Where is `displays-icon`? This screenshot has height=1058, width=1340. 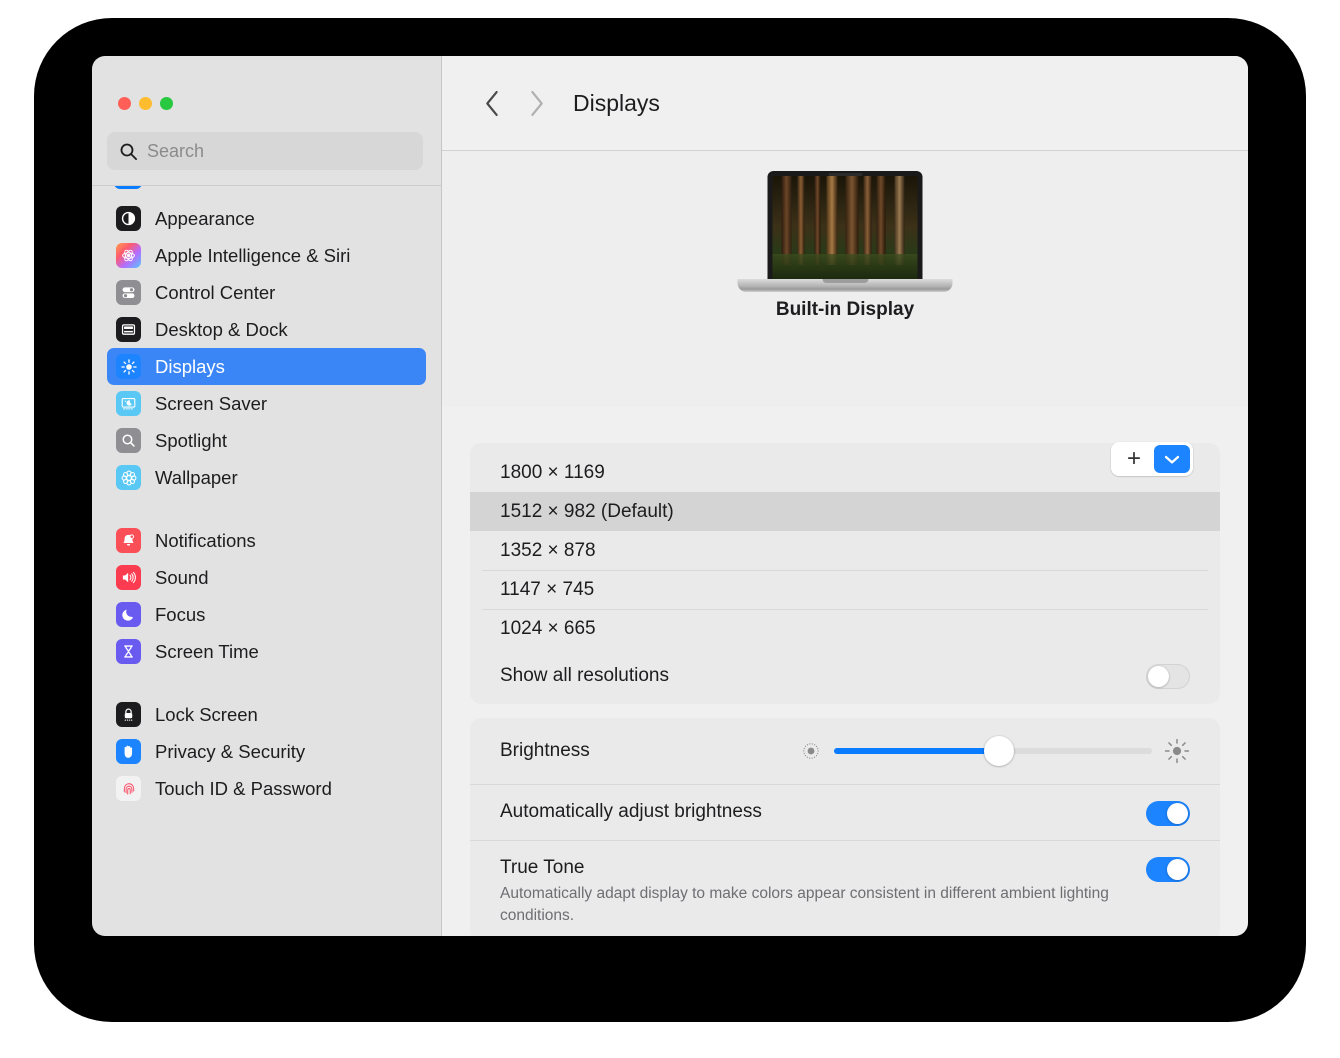
displays-icon is located at coordinates (128, 366).